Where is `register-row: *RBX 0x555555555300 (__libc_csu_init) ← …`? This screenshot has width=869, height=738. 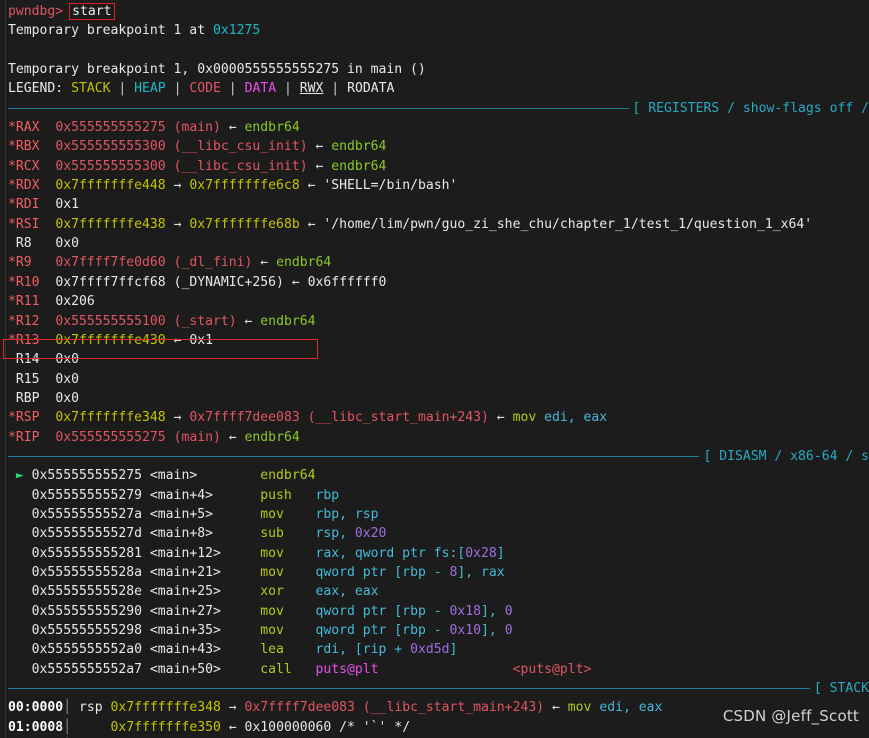 register-row: *RBX 0x555555555300 (__libc_csu_init) ← … is located at coordinates (438, 146).